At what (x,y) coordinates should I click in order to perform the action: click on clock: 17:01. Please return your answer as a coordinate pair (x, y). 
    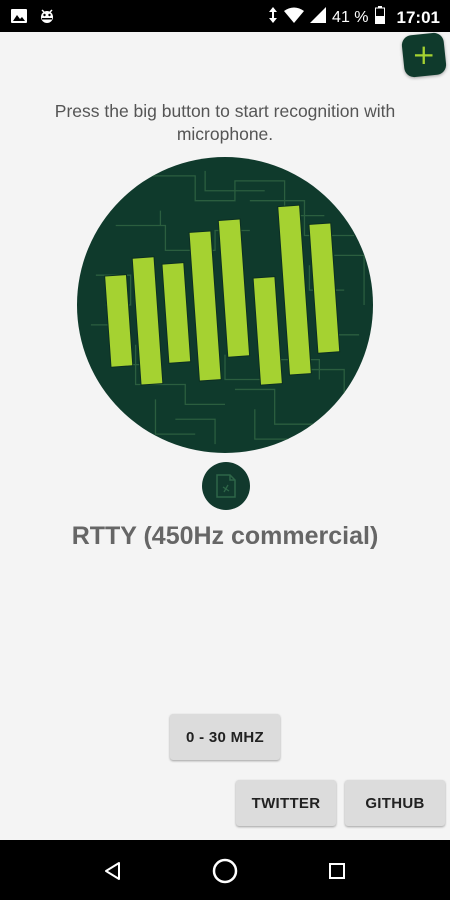
    Looking at the image, I should click on (418, 17).